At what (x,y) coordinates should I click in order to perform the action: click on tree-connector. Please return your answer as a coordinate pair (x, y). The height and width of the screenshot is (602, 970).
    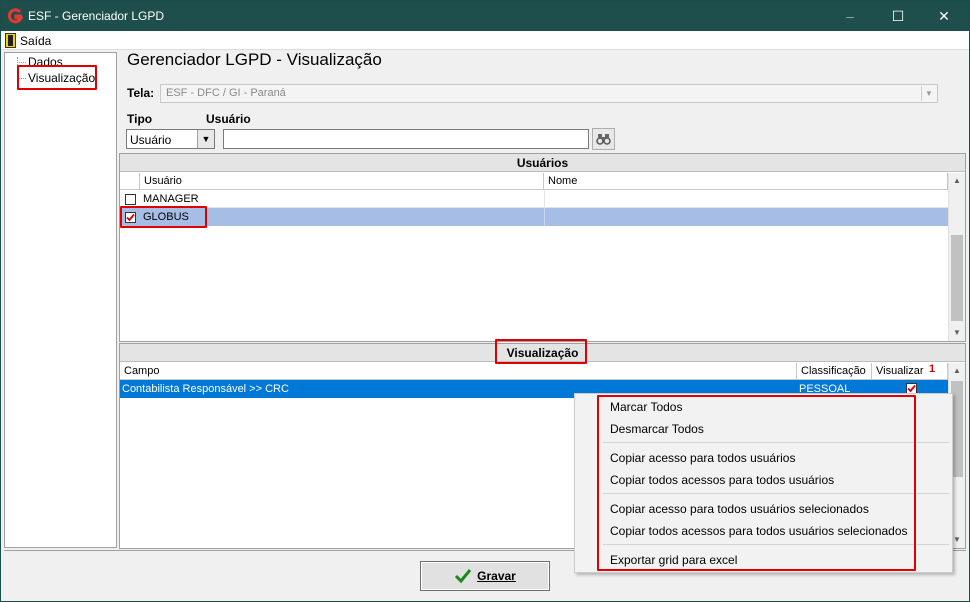
    Looking at the image, I should click on (21, 62).